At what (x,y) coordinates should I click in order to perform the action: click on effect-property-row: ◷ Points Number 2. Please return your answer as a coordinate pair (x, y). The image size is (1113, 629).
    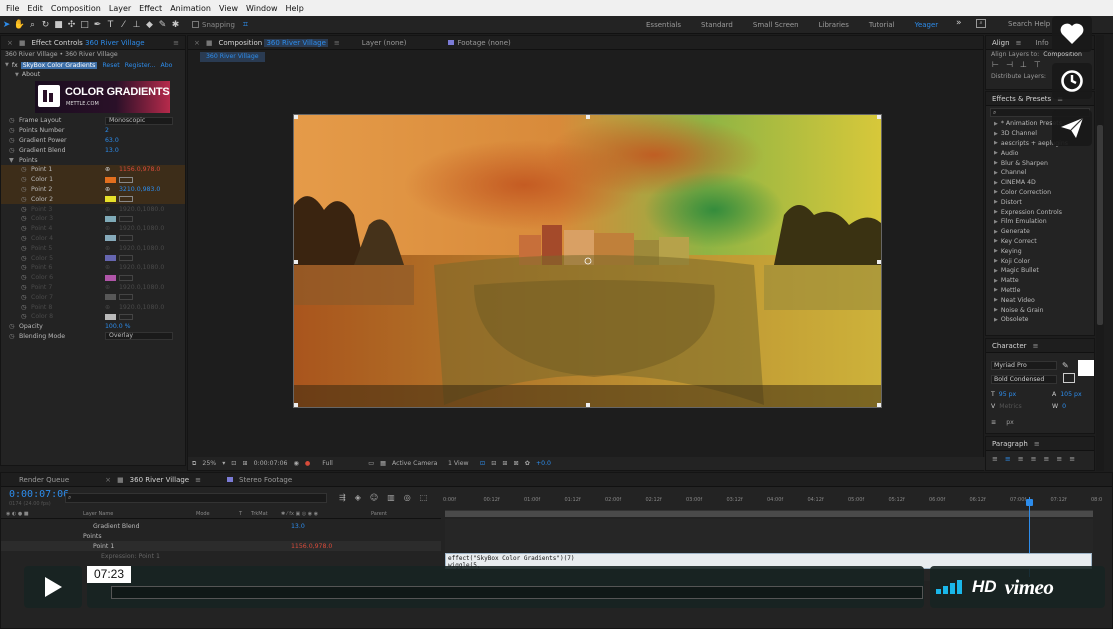
    Looking at the image, I should click on (93, 131).